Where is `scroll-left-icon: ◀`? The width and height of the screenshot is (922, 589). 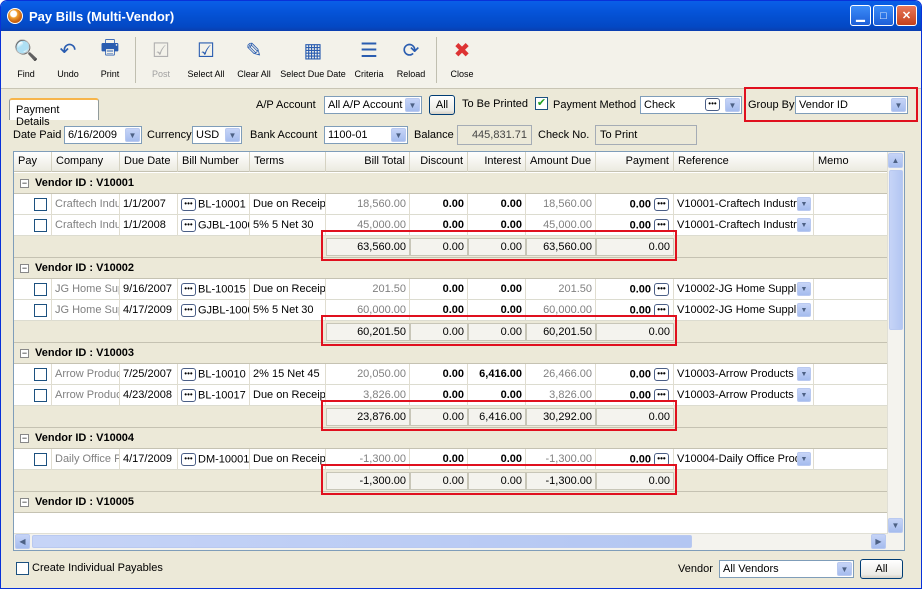 scroll-left-icon: ◀ is located at coordinates (22, 541).